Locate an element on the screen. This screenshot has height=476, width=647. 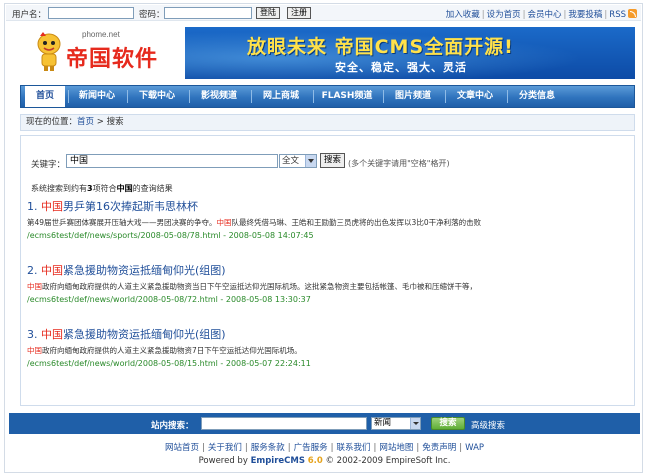
footer-link-about: 关于我们 is located at coordinates (225, 448).